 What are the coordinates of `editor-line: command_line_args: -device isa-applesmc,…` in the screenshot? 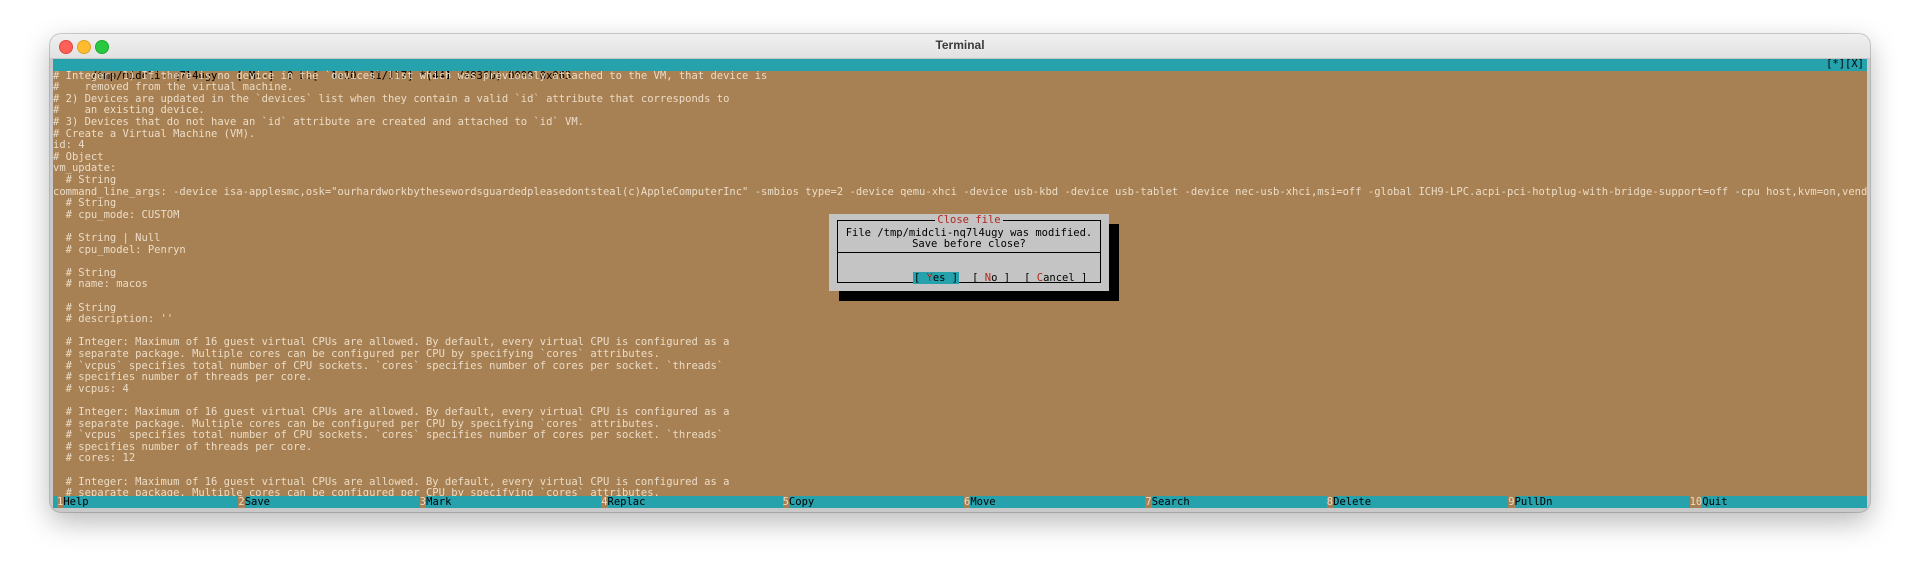 It's located at (960, 191).